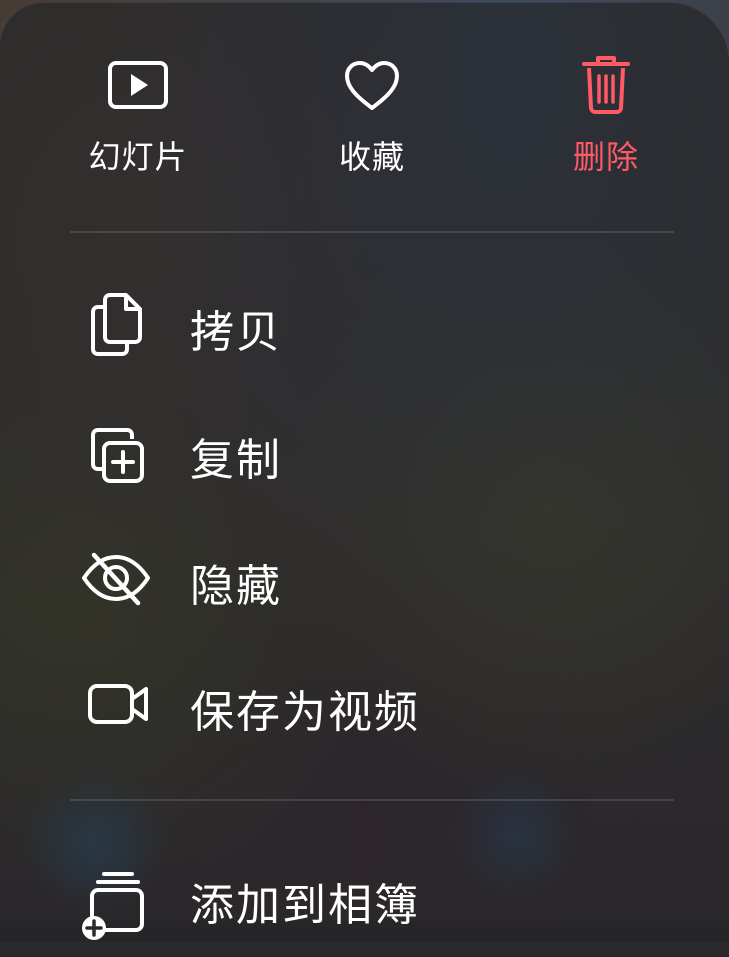 The image size is (729, 957). I want to click on menu-item-copy: 拷贝, so click(364, 329).